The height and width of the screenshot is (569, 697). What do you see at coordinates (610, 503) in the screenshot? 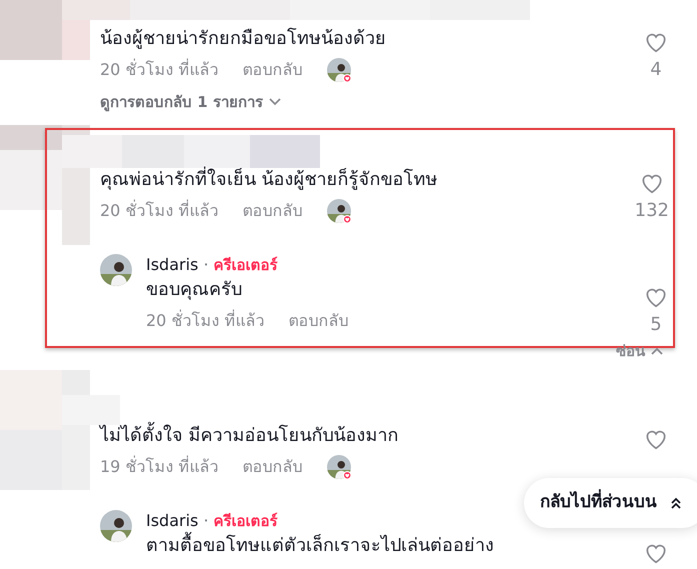
I see `back-to-top-button: กลับไปที่ส่วนบน` at bounding box center [610, 503].